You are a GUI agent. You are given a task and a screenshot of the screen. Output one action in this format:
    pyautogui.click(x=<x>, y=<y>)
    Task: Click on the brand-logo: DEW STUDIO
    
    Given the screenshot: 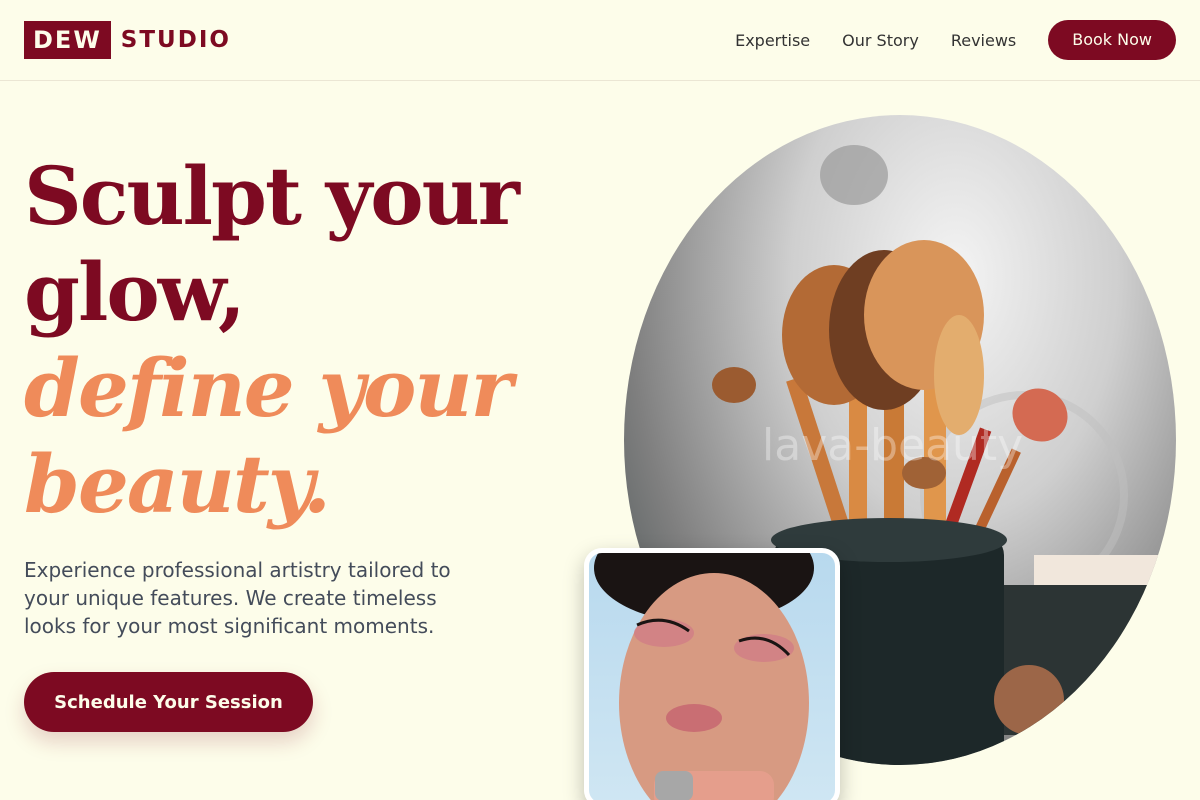 What is the action you would take?
    pyautogui.click(x=127, y=40)
    